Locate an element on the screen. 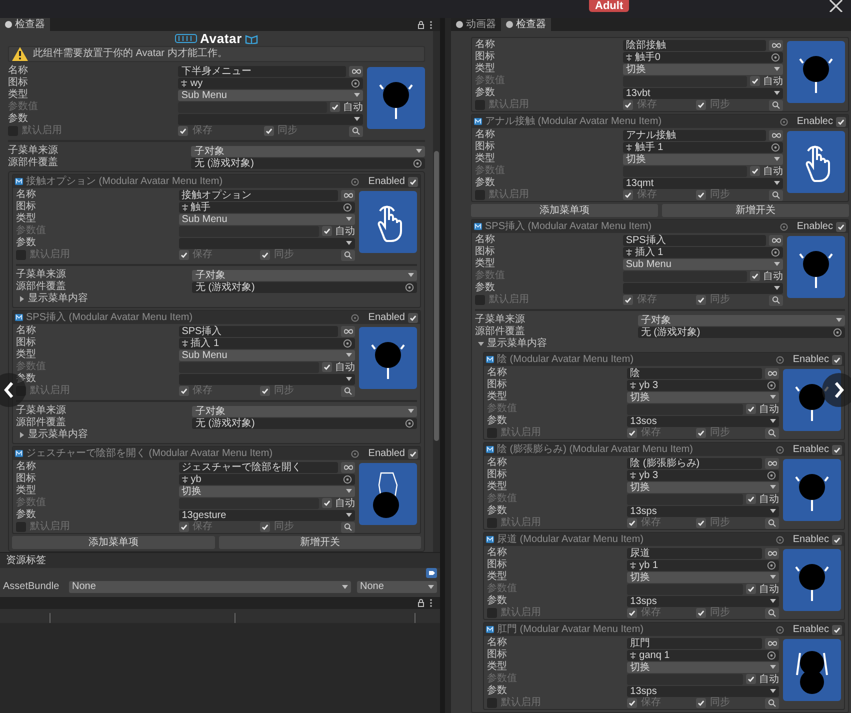 The image size is (851, 713). text-field: 陰 (膨張膨らみ) is located at coordinates (694, 463).